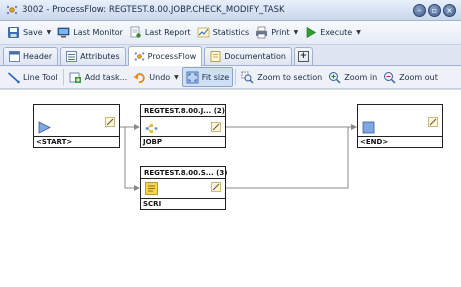  Describe the element at coordinates (183, 126) in the screenshot. I see `flow-node-jobp: REGTEST.8.00.J... (2) JOBP` at that location.